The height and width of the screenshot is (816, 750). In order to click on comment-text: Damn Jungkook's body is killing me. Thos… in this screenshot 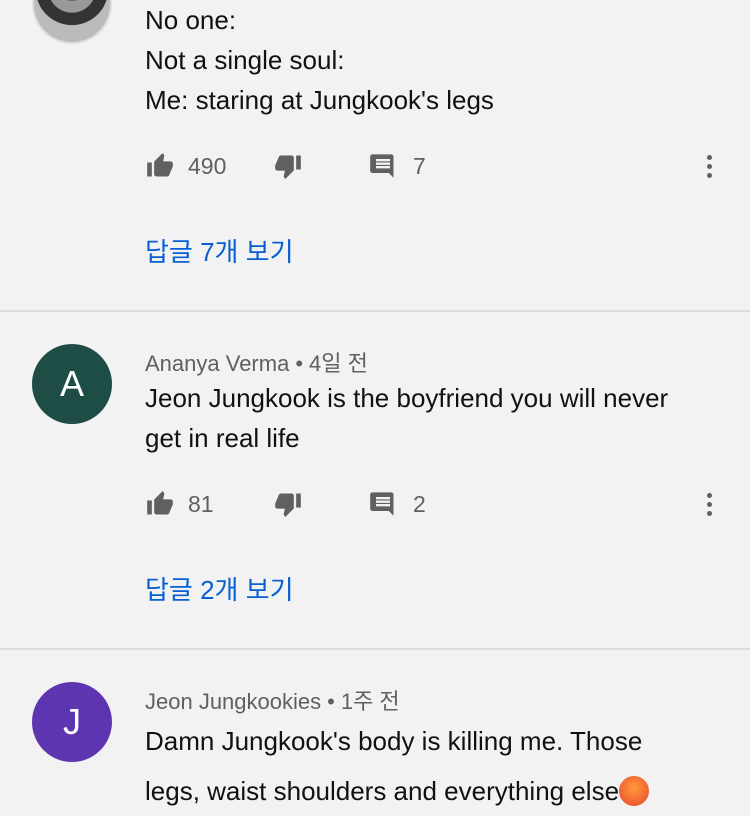, I will do `click(435, 766)`.